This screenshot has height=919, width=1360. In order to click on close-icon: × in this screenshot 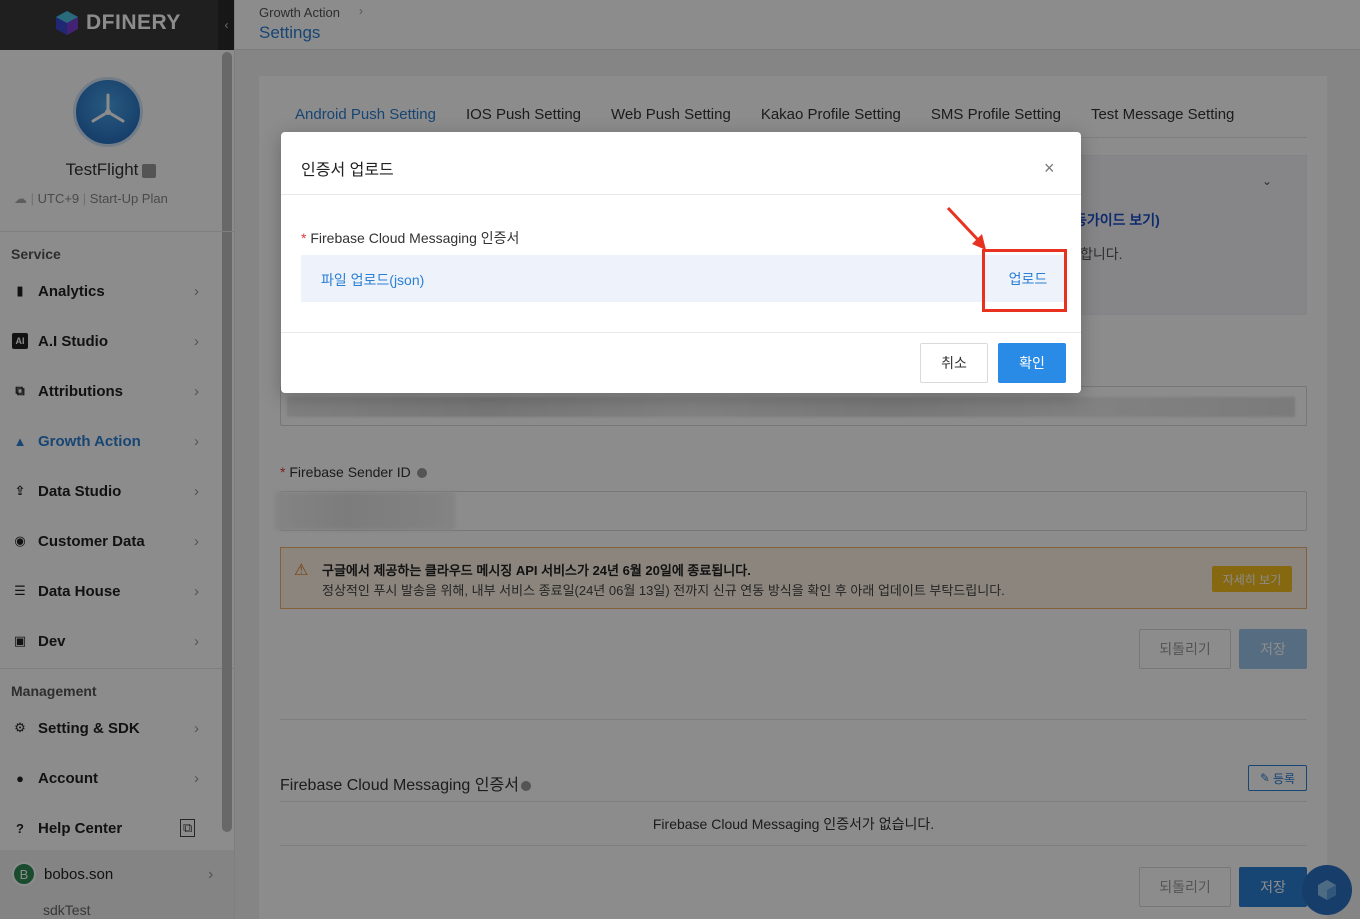, I will do `click(1049, 168)`.